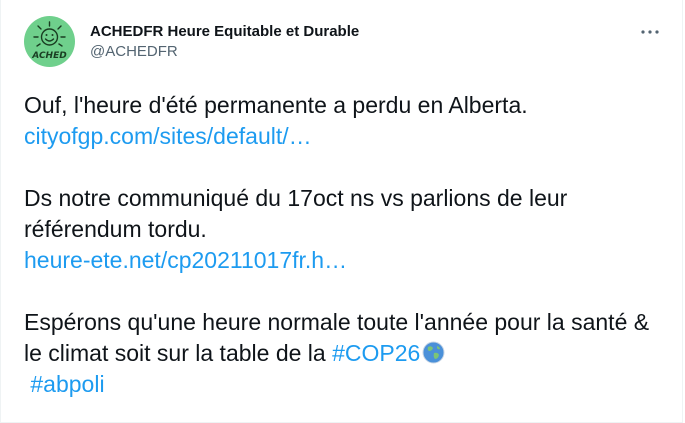  What do you see at coordinates (433, 352) in the screenshot?
I see `earth-globe-icon` at bounding box center [433, 352].